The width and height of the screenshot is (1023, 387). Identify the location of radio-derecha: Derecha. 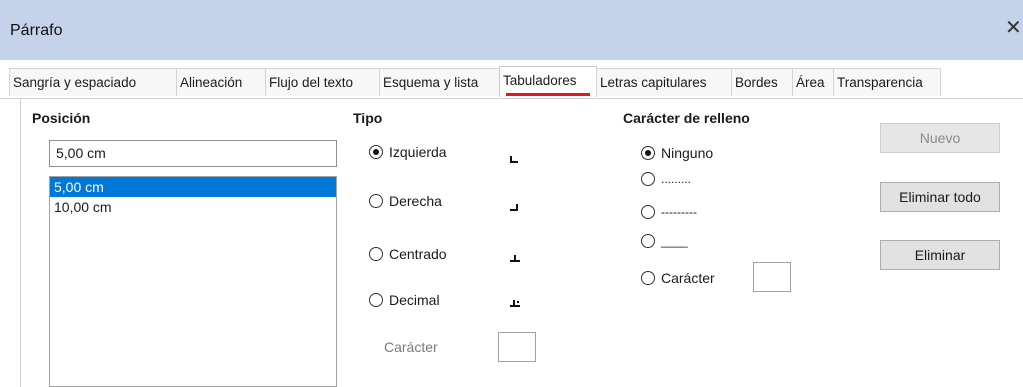
(405, 201).